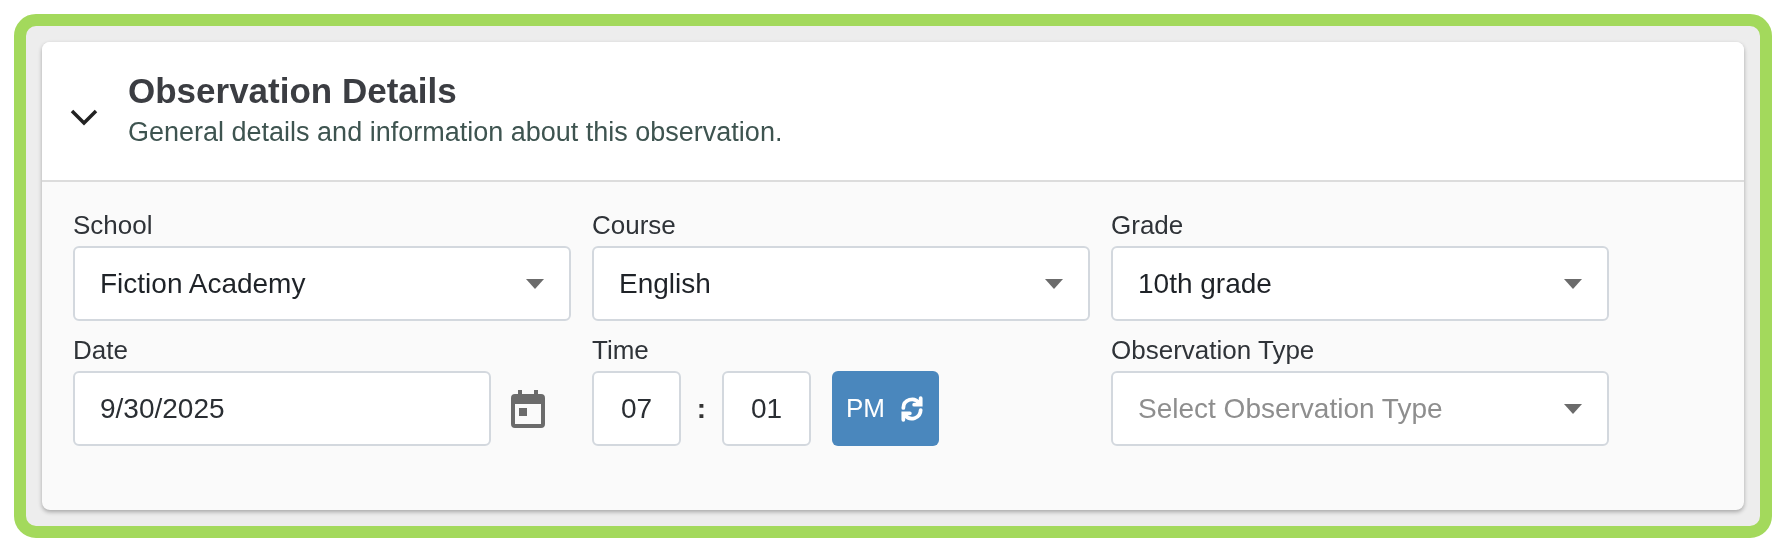  Describe the element at coordinates (1148, 225) in the screenshot. I see `field-label: Grade` at that location.